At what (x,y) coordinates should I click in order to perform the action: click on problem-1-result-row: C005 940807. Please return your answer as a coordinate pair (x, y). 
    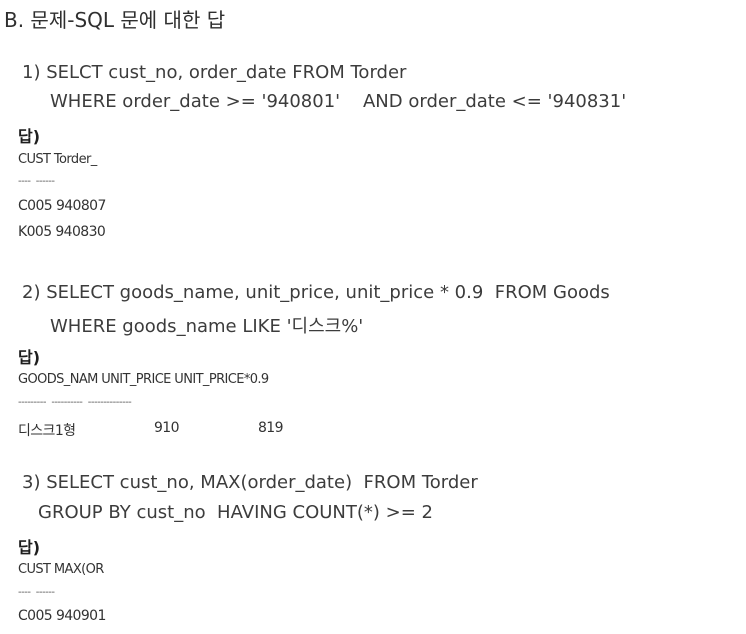
    Looking at the image, I should click on (62, 206).